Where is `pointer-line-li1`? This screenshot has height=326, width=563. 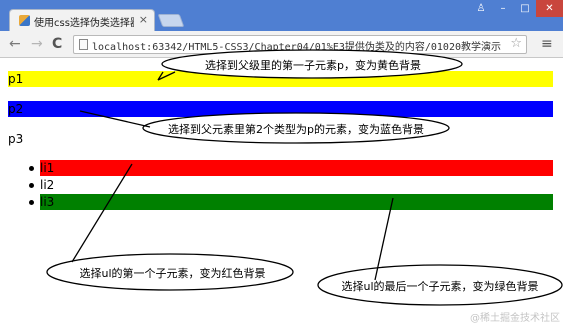 pointer-line-li1 is located at coordinates (102, 213).